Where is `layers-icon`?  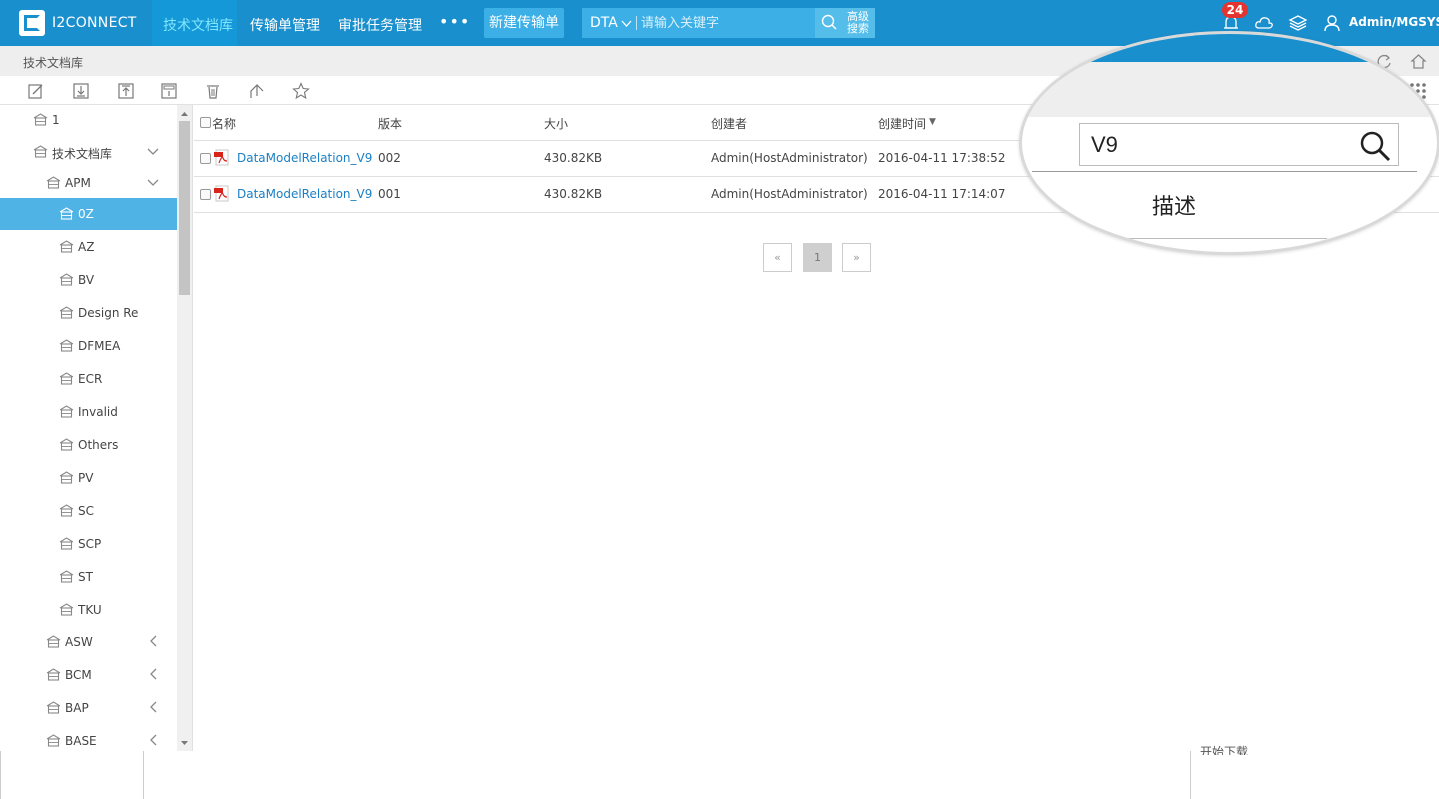
layers-icon is located at coordinates (1298, 23).